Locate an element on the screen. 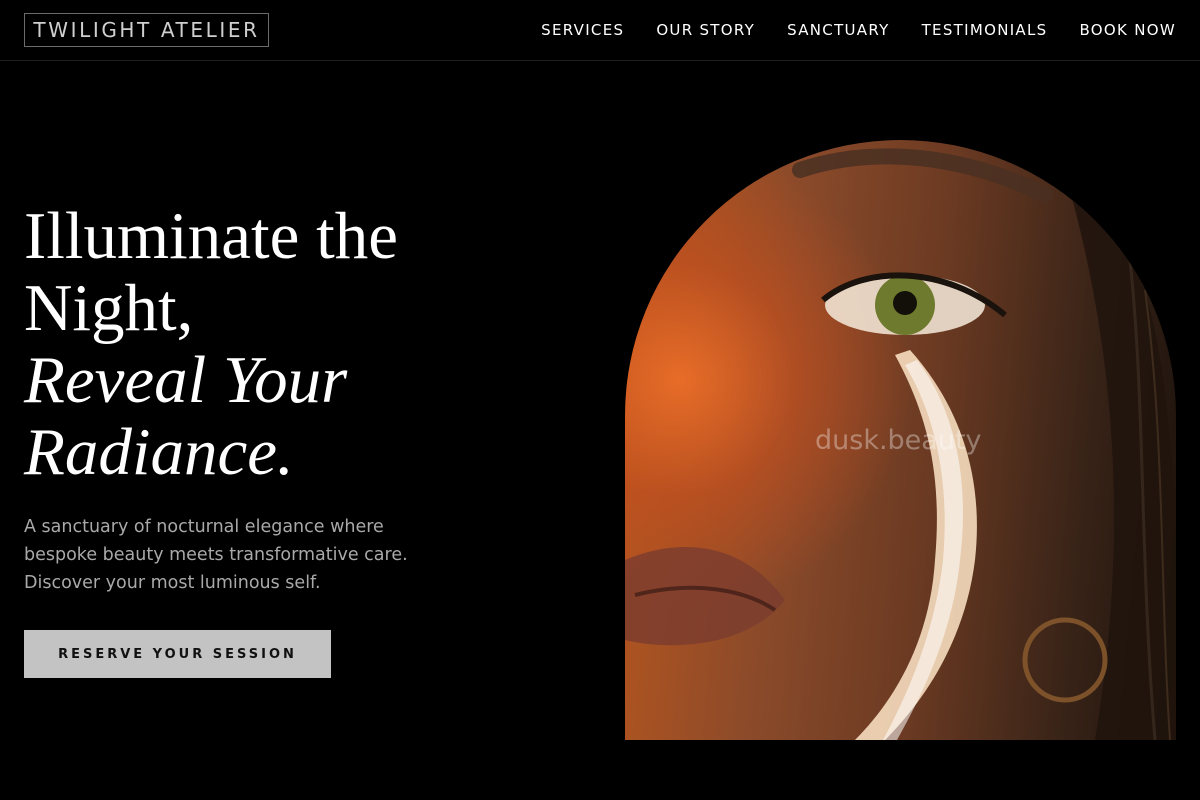 The width and height of the screenshot is (1200, 800). headline-italic-line-1: Reveal Your is located at coordinates (186, 380).